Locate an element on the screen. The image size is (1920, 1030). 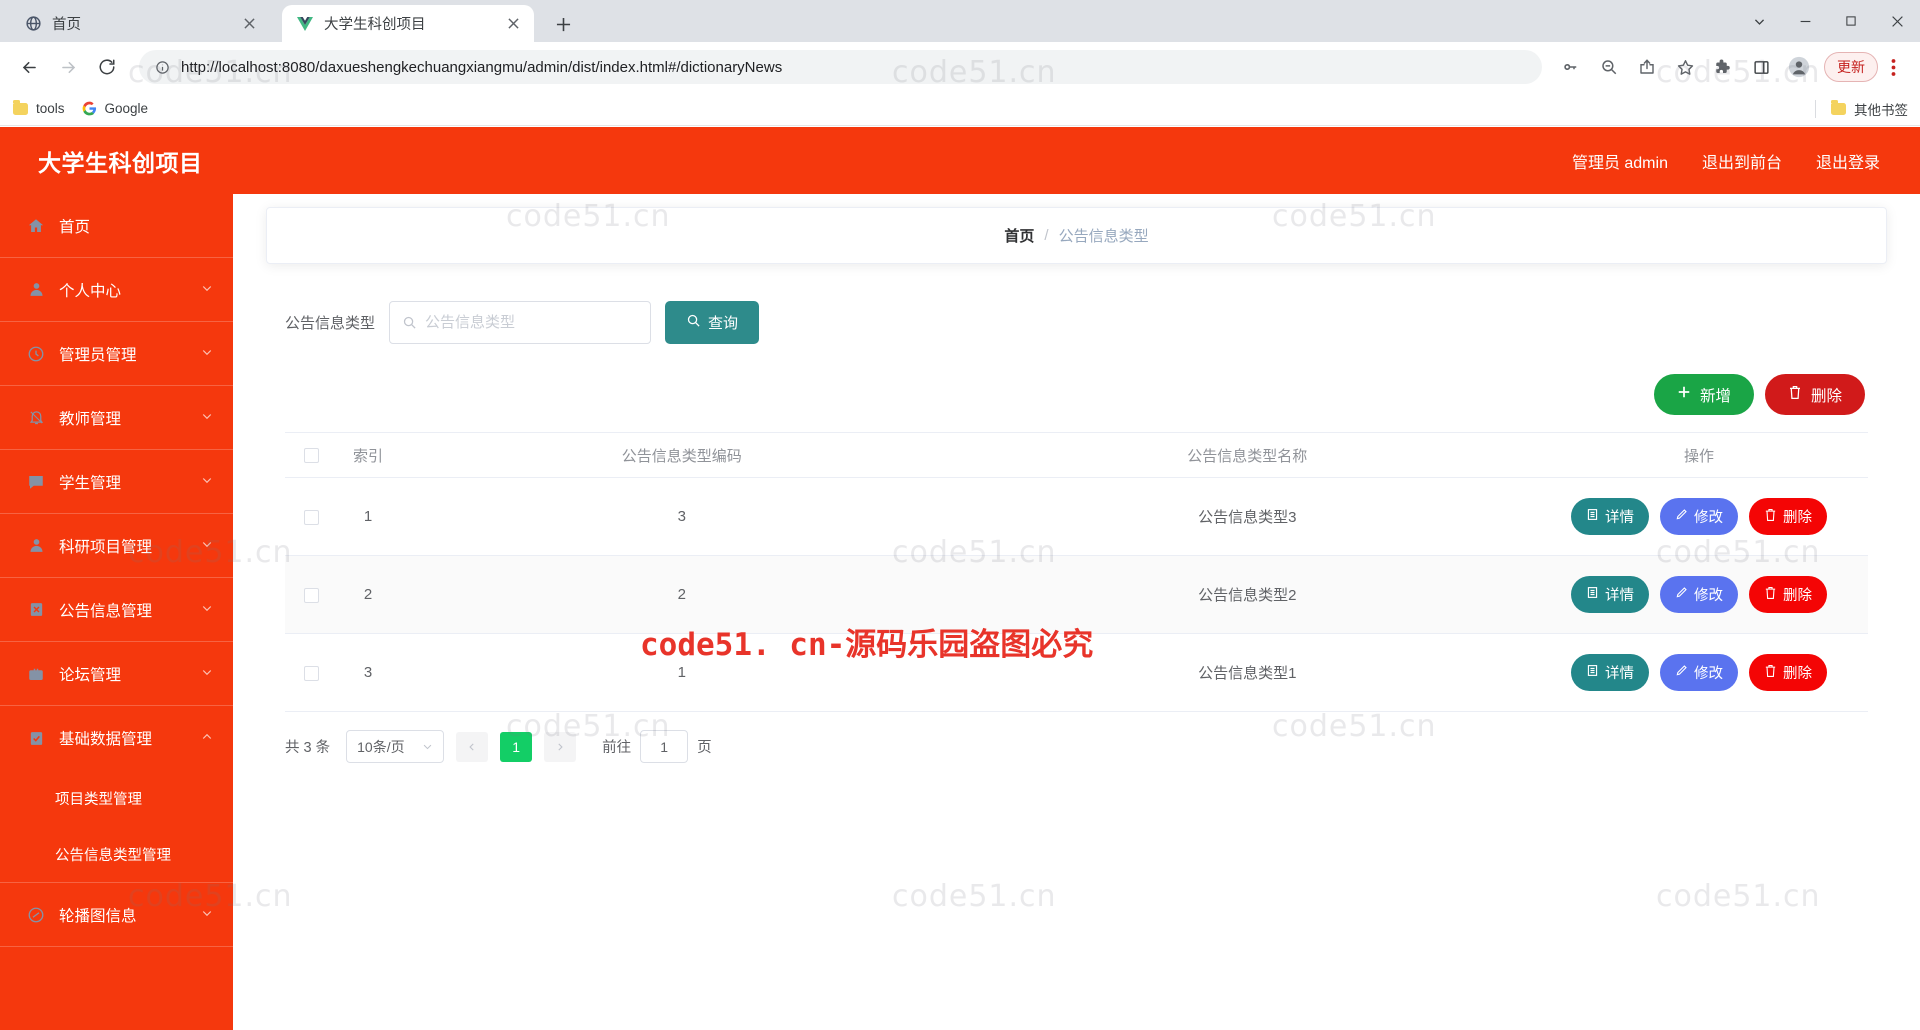
info-icon is located at coordinates (162, 67).